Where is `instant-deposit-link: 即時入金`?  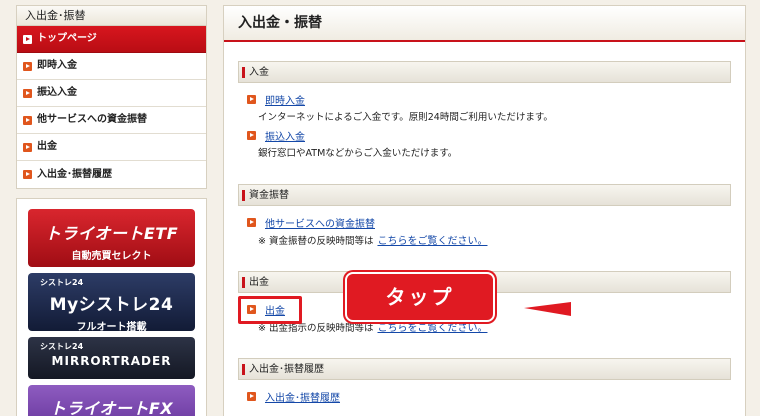 instant-deposit-link: 即時入金 is located at coordinates (285, 99).